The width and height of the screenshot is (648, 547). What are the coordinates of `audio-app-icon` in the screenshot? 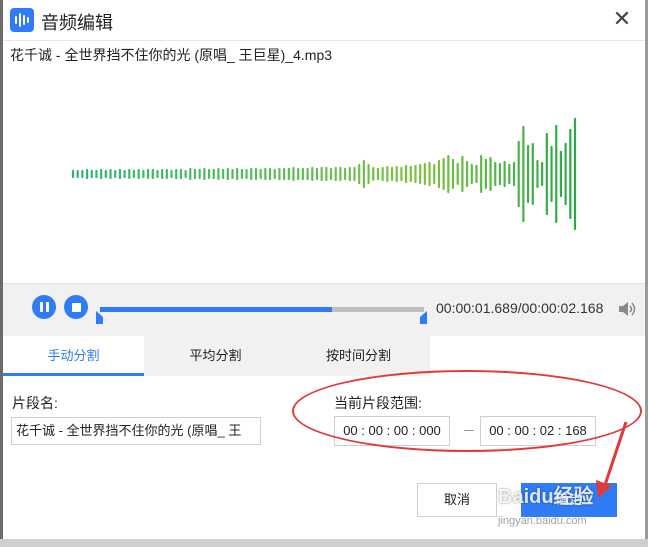 It's located at (22, 20).